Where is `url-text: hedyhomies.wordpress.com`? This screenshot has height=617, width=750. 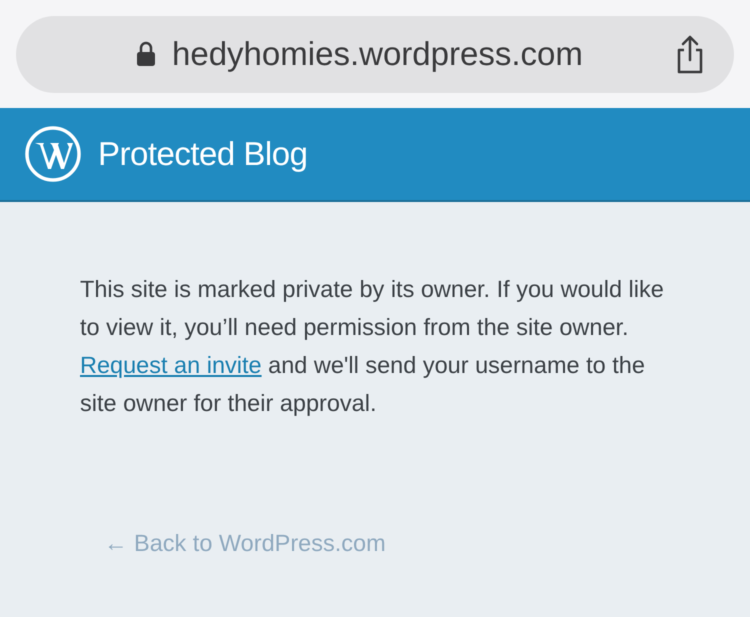
url-text: hedyhomies.wordpress.com is located at coordinates (378, 54).